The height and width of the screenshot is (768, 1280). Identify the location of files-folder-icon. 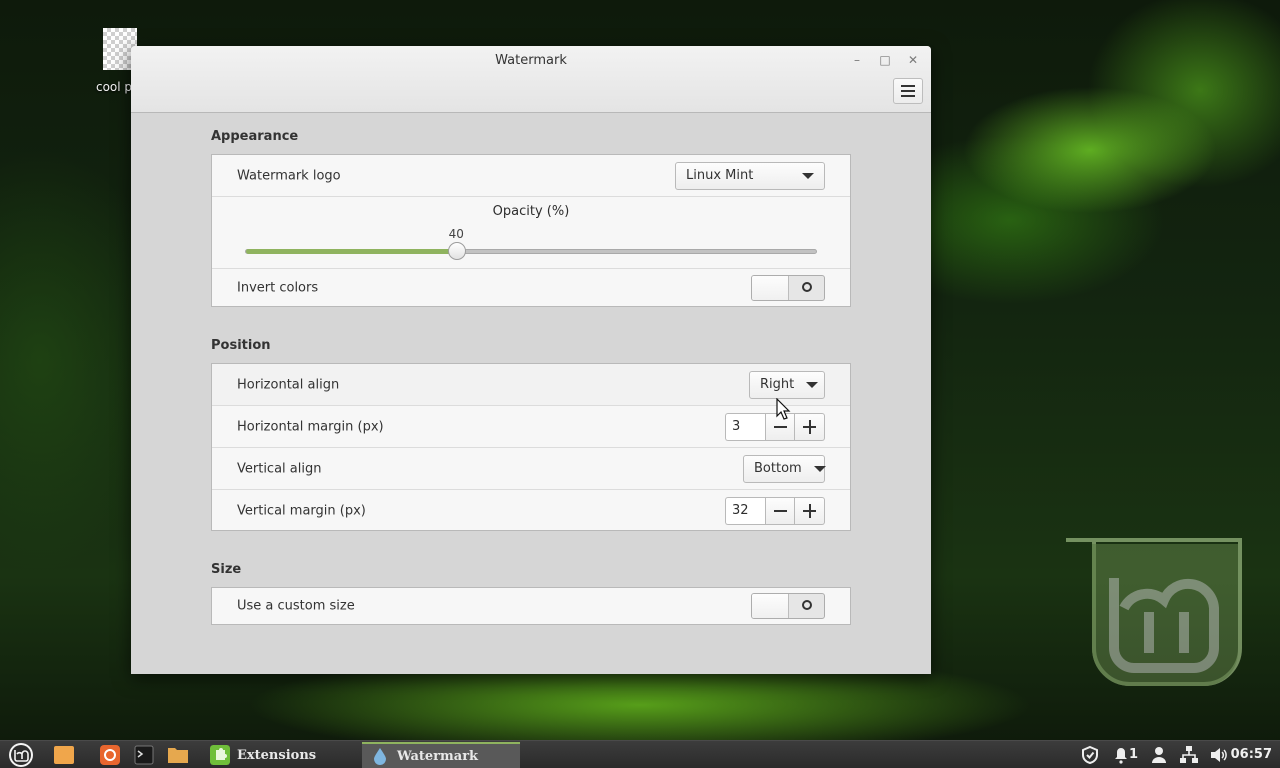
(178, 755).